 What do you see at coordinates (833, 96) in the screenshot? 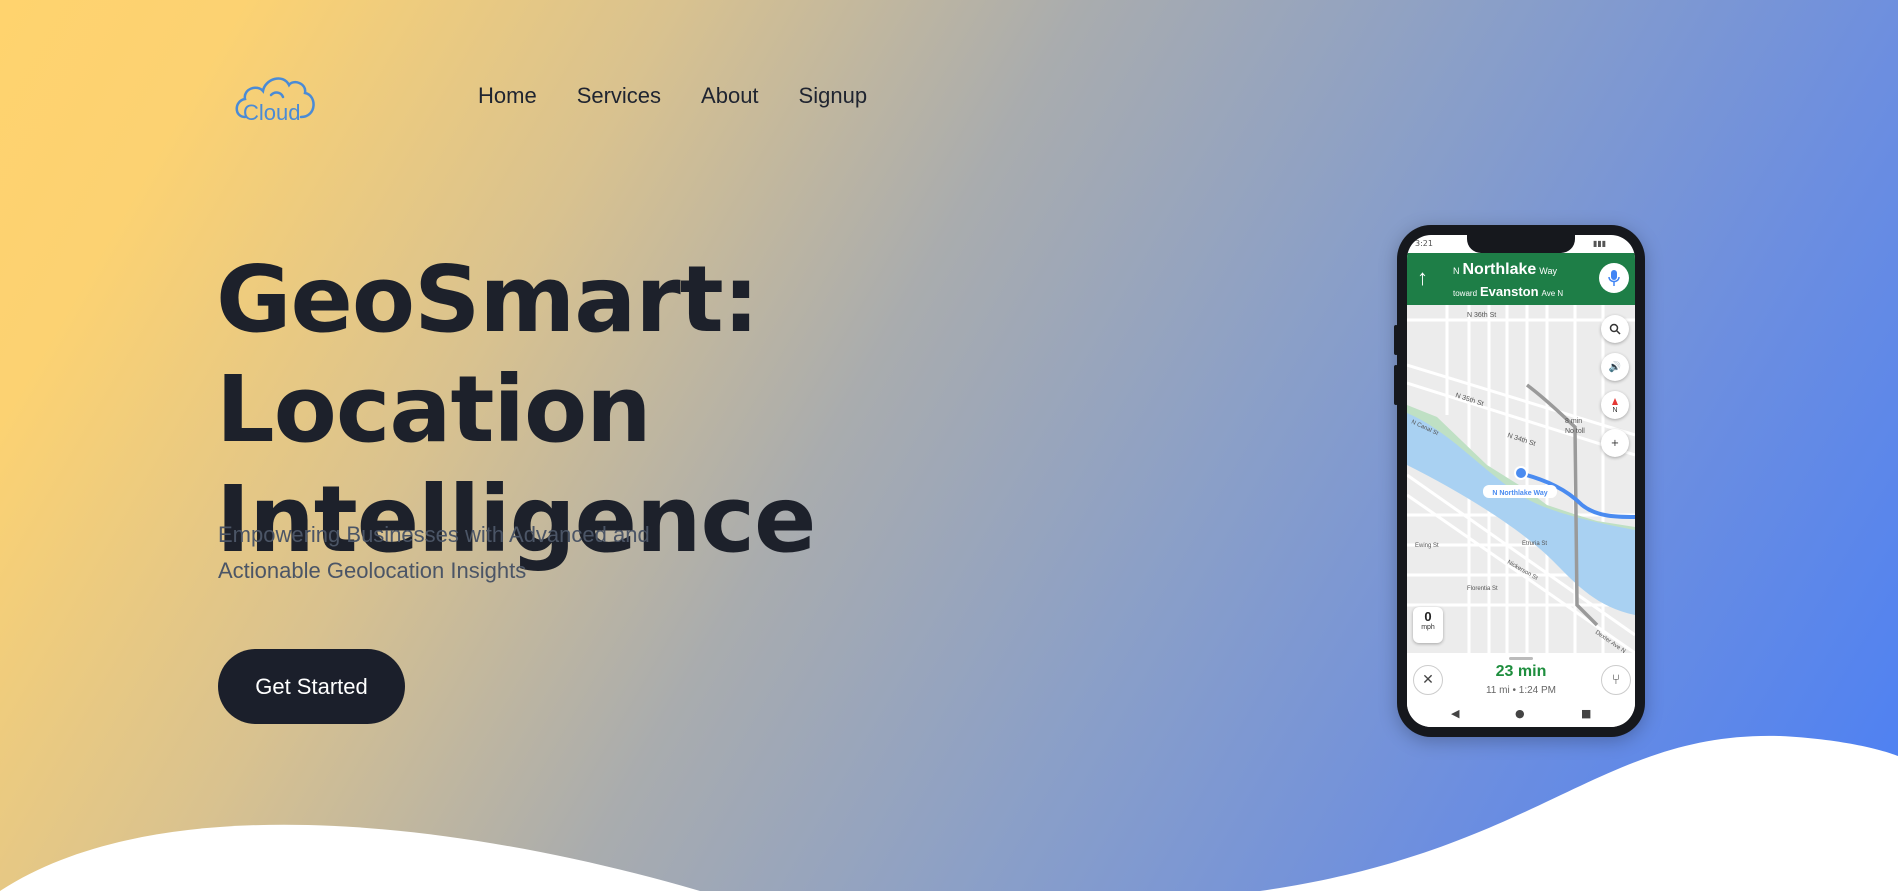
I see `nav-signup-link: Signup` at bounding box center [833, 96].